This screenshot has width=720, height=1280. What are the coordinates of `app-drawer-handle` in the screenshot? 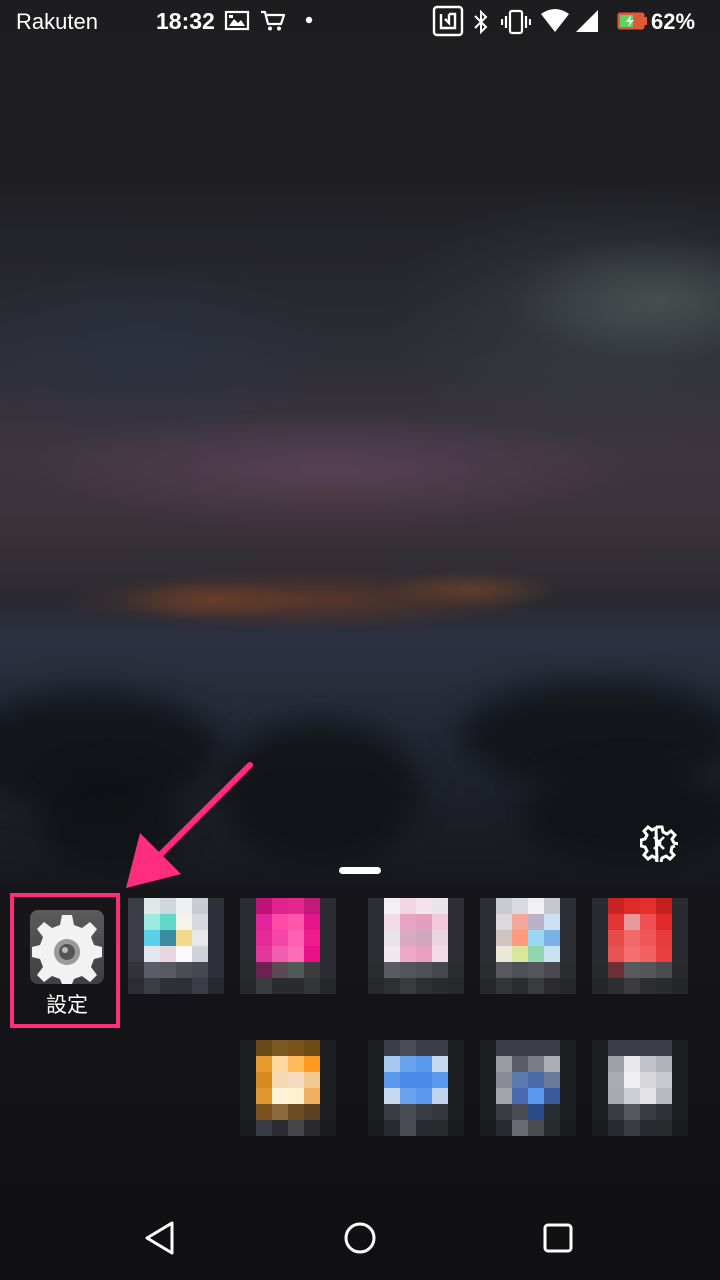 It's located at (360, 870).